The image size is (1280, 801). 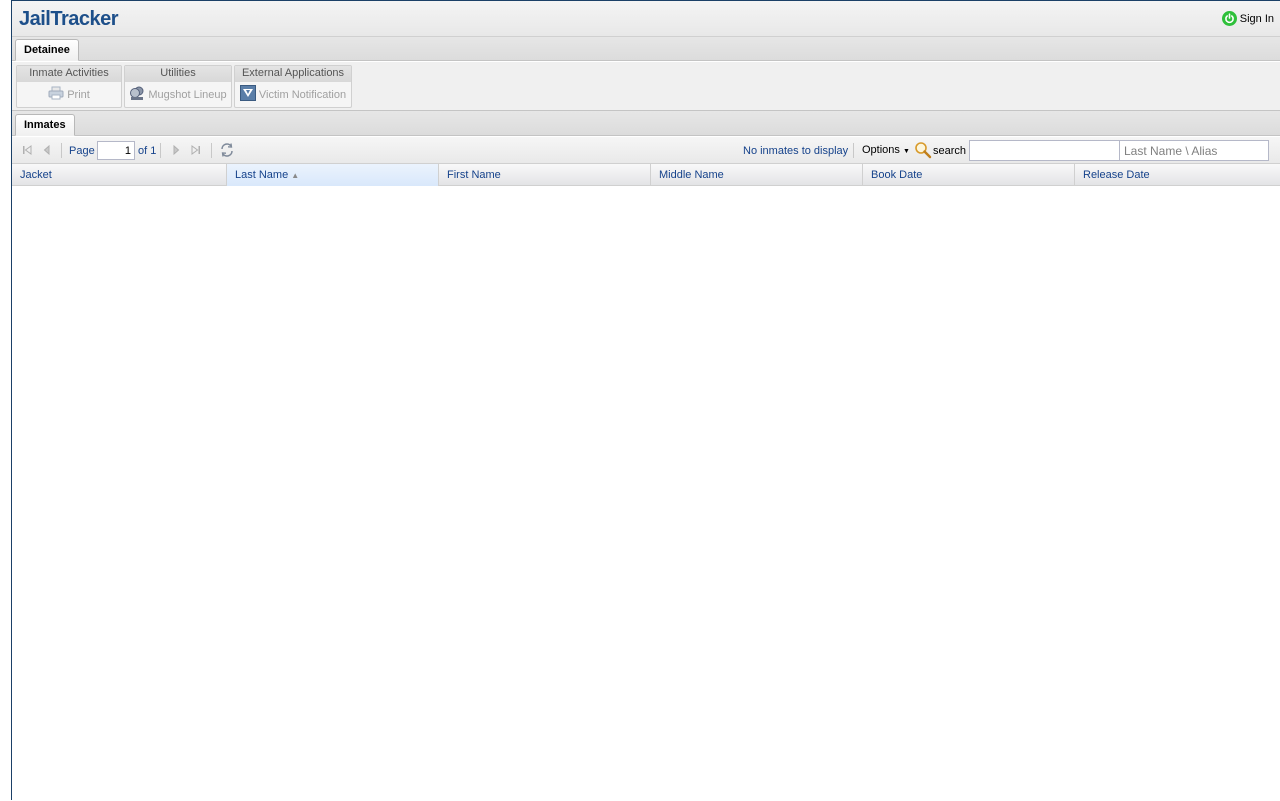 What do you see at coordinates (302, 94) in the screenshot?
I see `victim-notification-label: Victim Notification` at bounding box center [302, 94].